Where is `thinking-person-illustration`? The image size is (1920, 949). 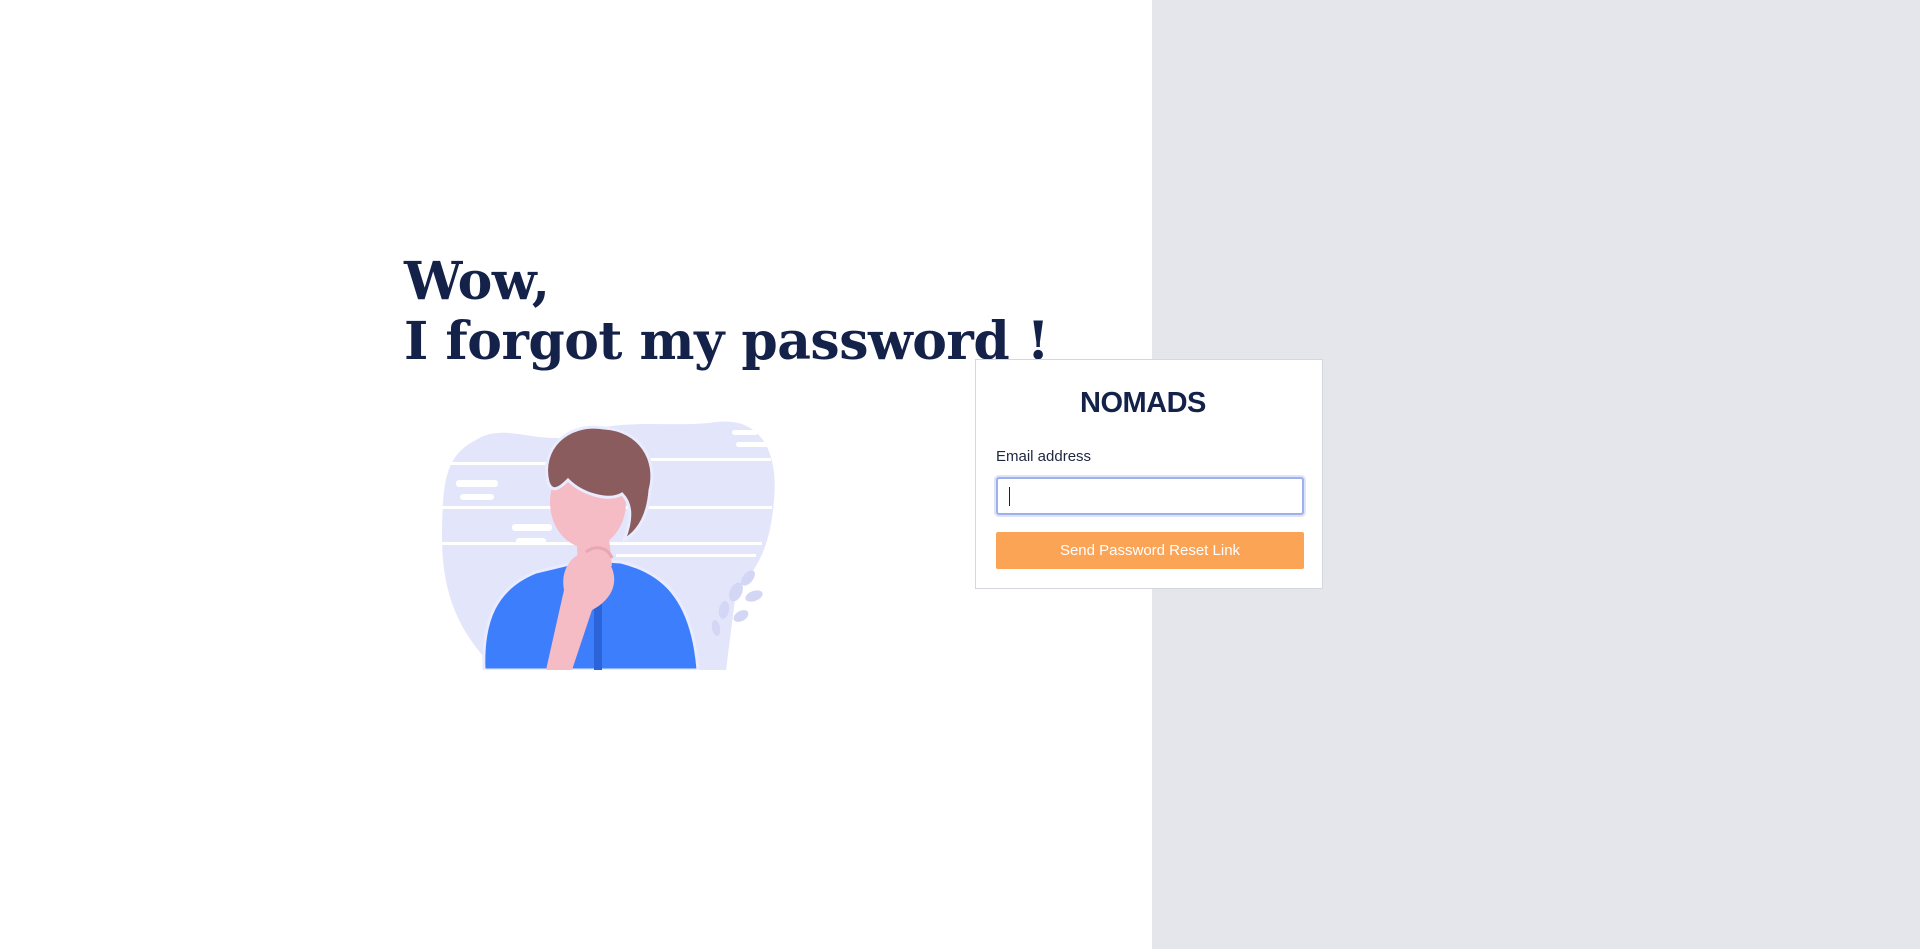
thinking-person-illustration is located at coordinates (608, 545).